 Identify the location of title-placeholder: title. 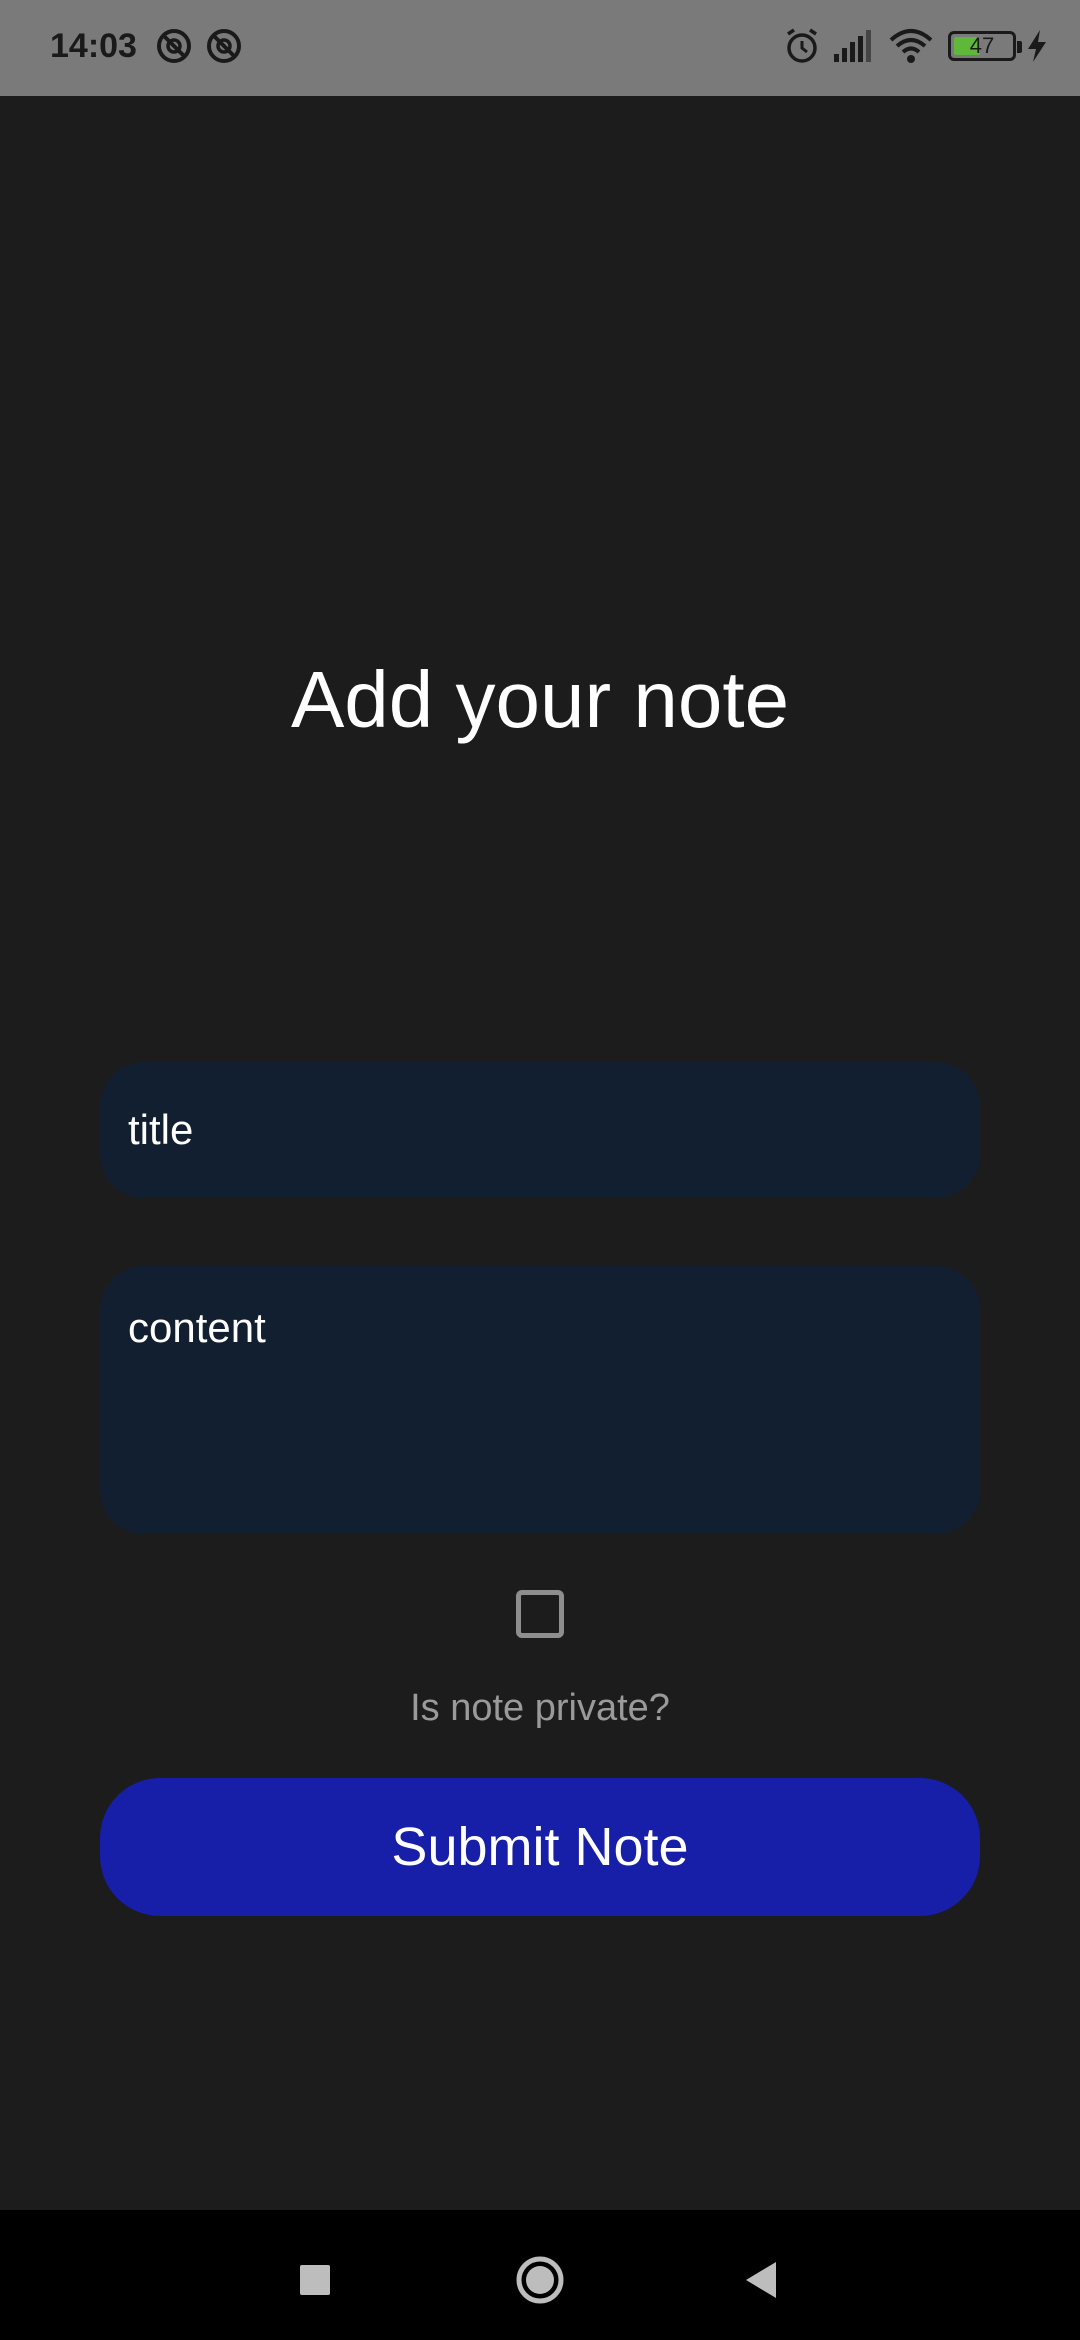
(161, 1129).